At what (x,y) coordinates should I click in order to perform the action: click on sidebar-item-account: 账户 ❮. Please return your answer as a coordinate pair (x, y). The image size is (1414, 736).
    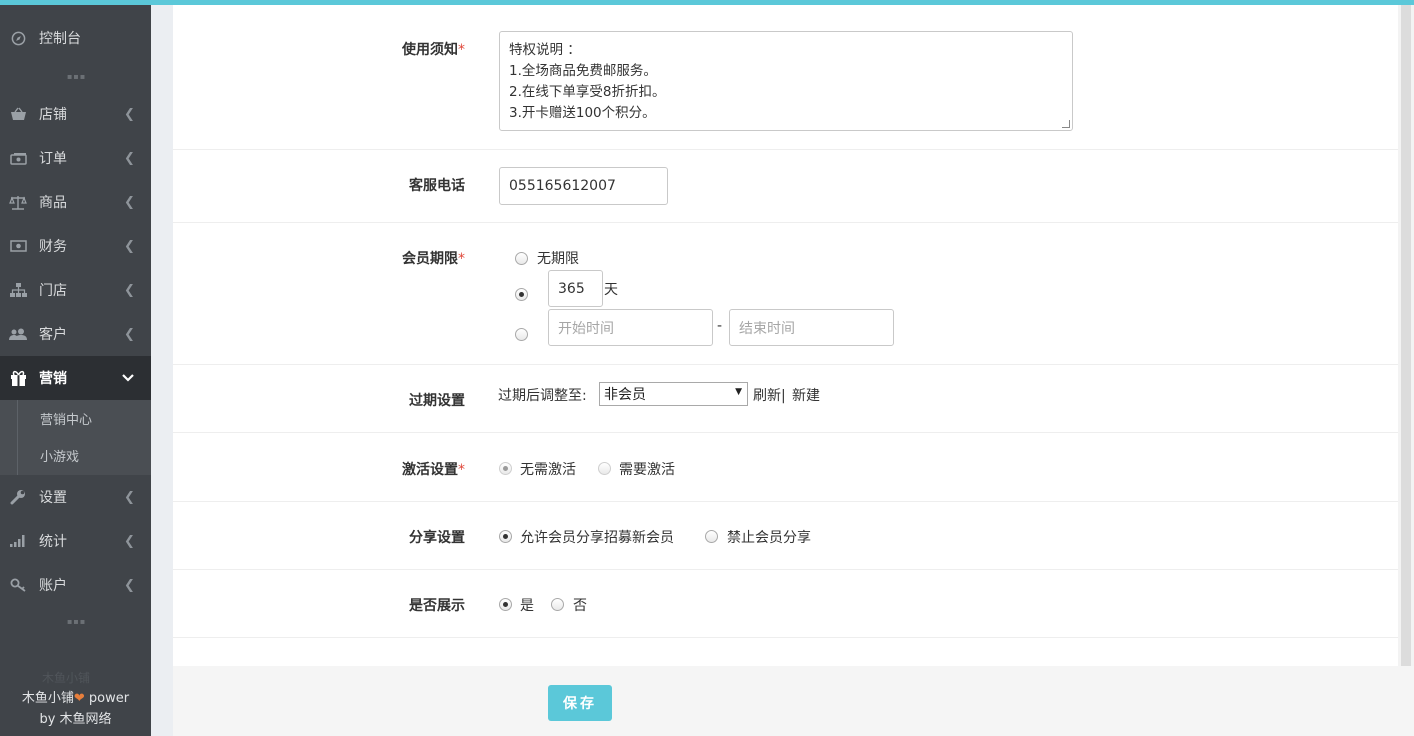
    Looking at the image, I should click on (75, 585).